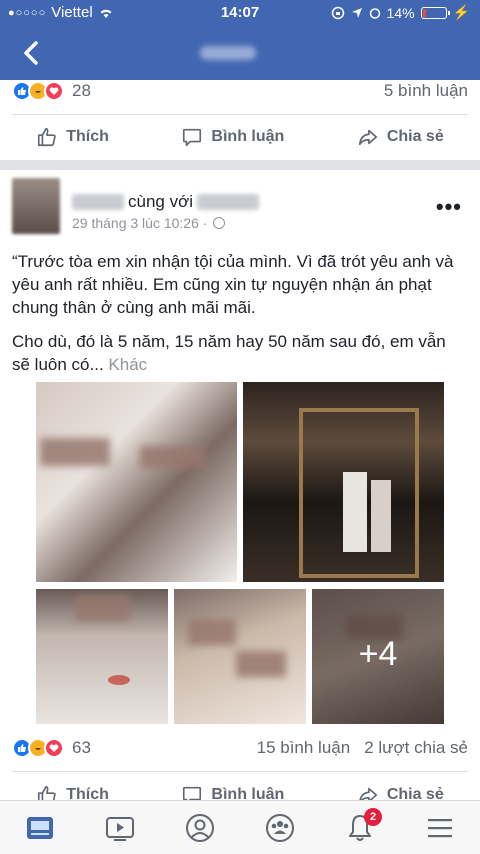  Describe the element at coordinates (161, 201) in the screenshot. I see `with-text: cùng với` at that location.